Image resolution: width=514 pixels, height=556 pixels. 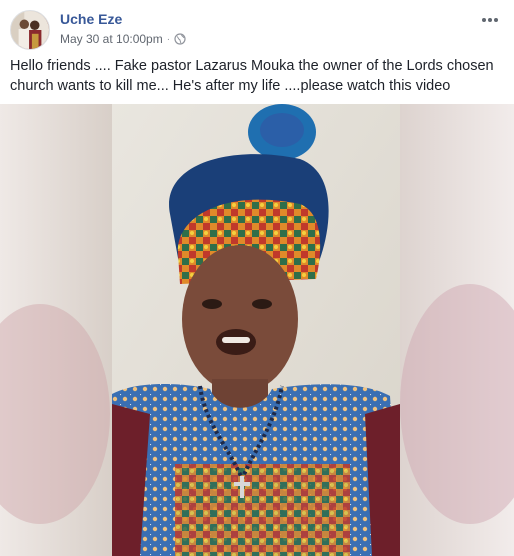 What do you see at coordinates (258, 28) in the screenshot?
I see `post-header: Uche Eze May 30 at 10:00pm ·` at bounding box center [258, 28].